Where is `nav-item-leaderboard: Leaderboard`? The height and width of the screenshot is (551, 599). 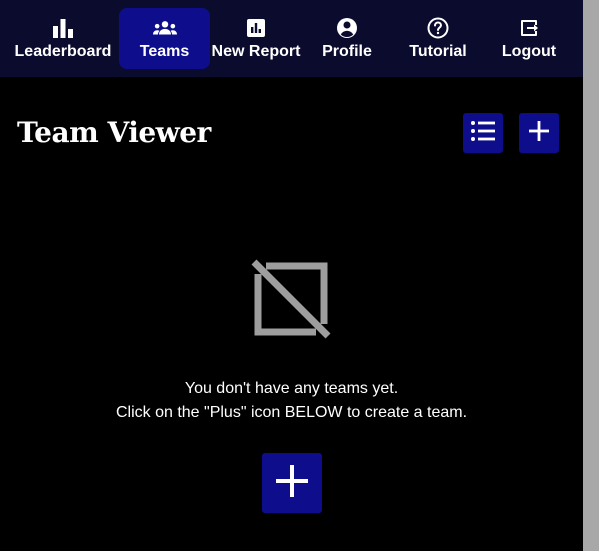
nav-item-leaderboard: Leaderboard is located at coordinates (63, 38).